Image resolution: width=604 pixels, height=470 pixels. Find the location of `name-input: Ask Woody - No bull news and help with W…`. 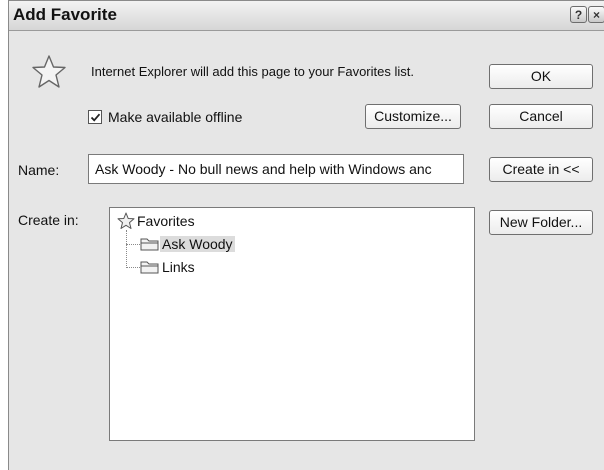

name-input: Ask Woody - No bull news and help with W… is located at coordinates (276, 169).